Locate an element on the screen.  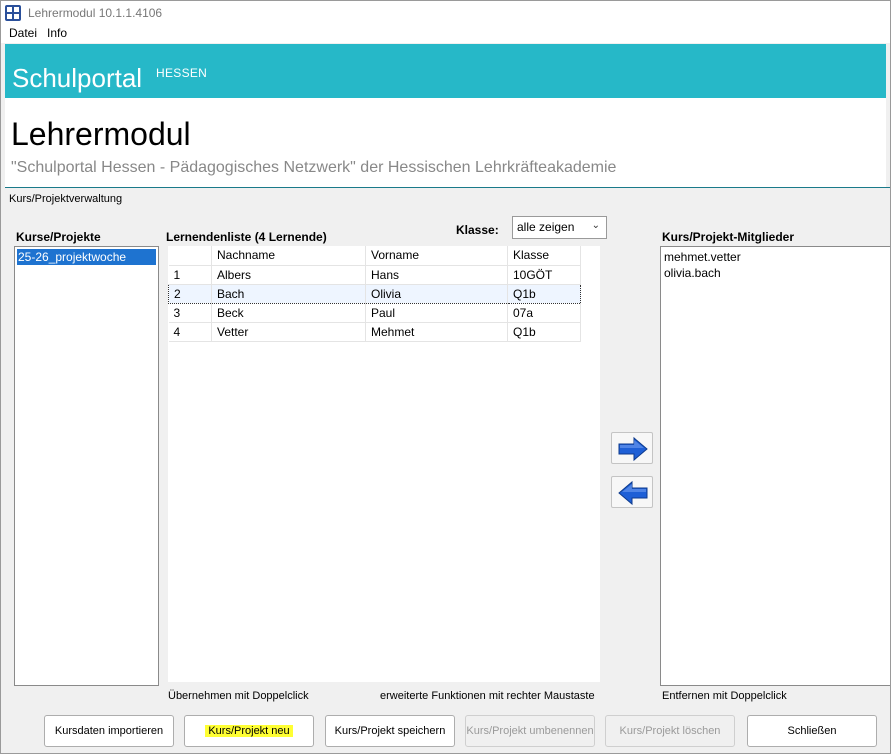
class-filter-label: Klasse: is located at coordinates (477, 230).